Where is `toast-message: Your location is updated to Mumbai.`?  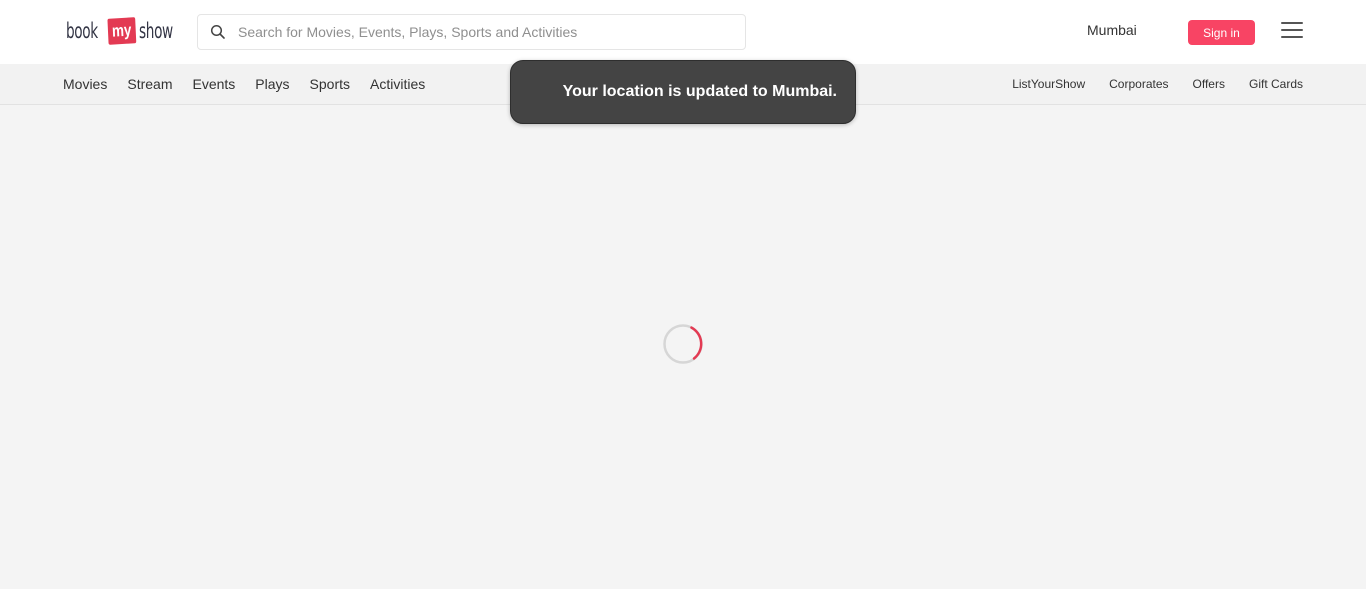
toast-message: Your location is updated to Mumbai. is located at coordinates (699, 91).